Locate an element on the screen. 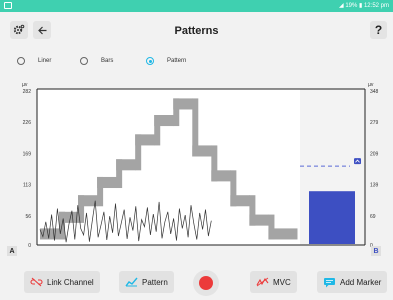 The width and height of the screenshot is (393, 300). mode-option-bars: Bars is located at coordinates (96, 61).